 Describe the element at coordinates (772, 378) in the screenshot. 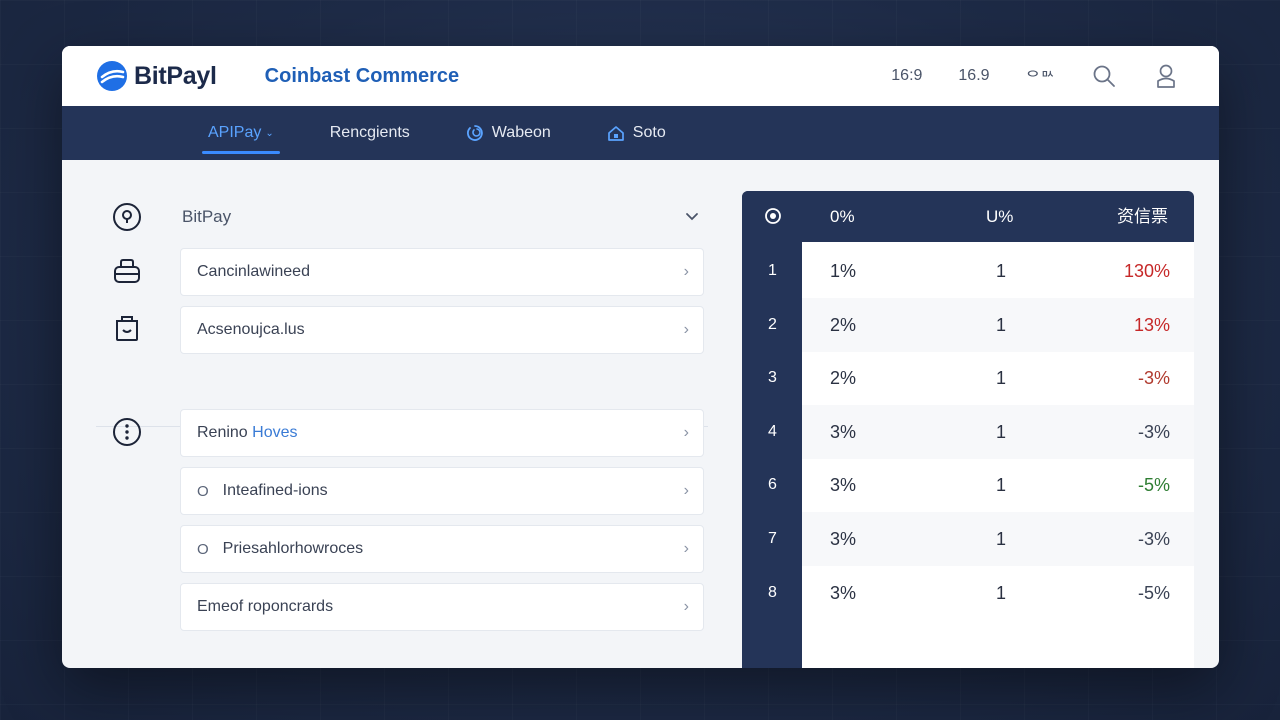

I see `row-number: 3` at that location.